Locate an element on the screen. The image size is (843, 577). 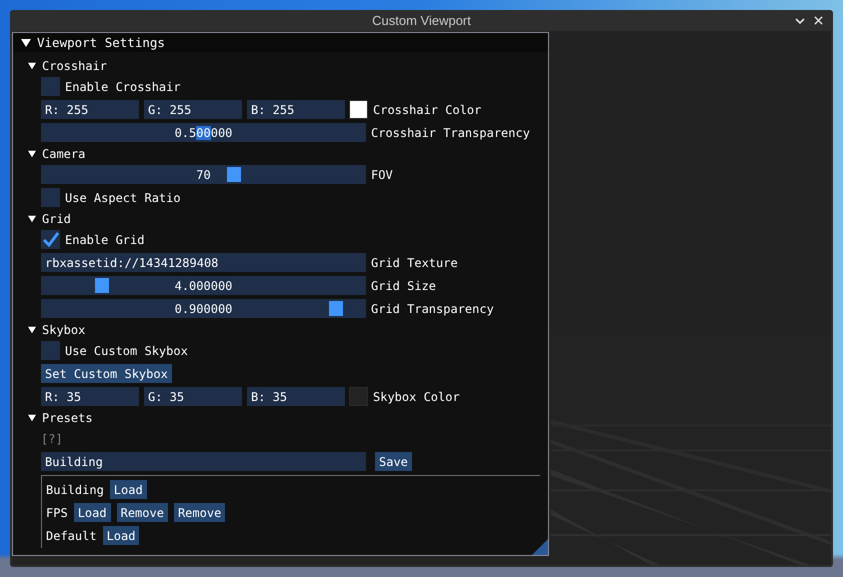
color-channel-field: G: 255 is located at coordinates (193, 109).